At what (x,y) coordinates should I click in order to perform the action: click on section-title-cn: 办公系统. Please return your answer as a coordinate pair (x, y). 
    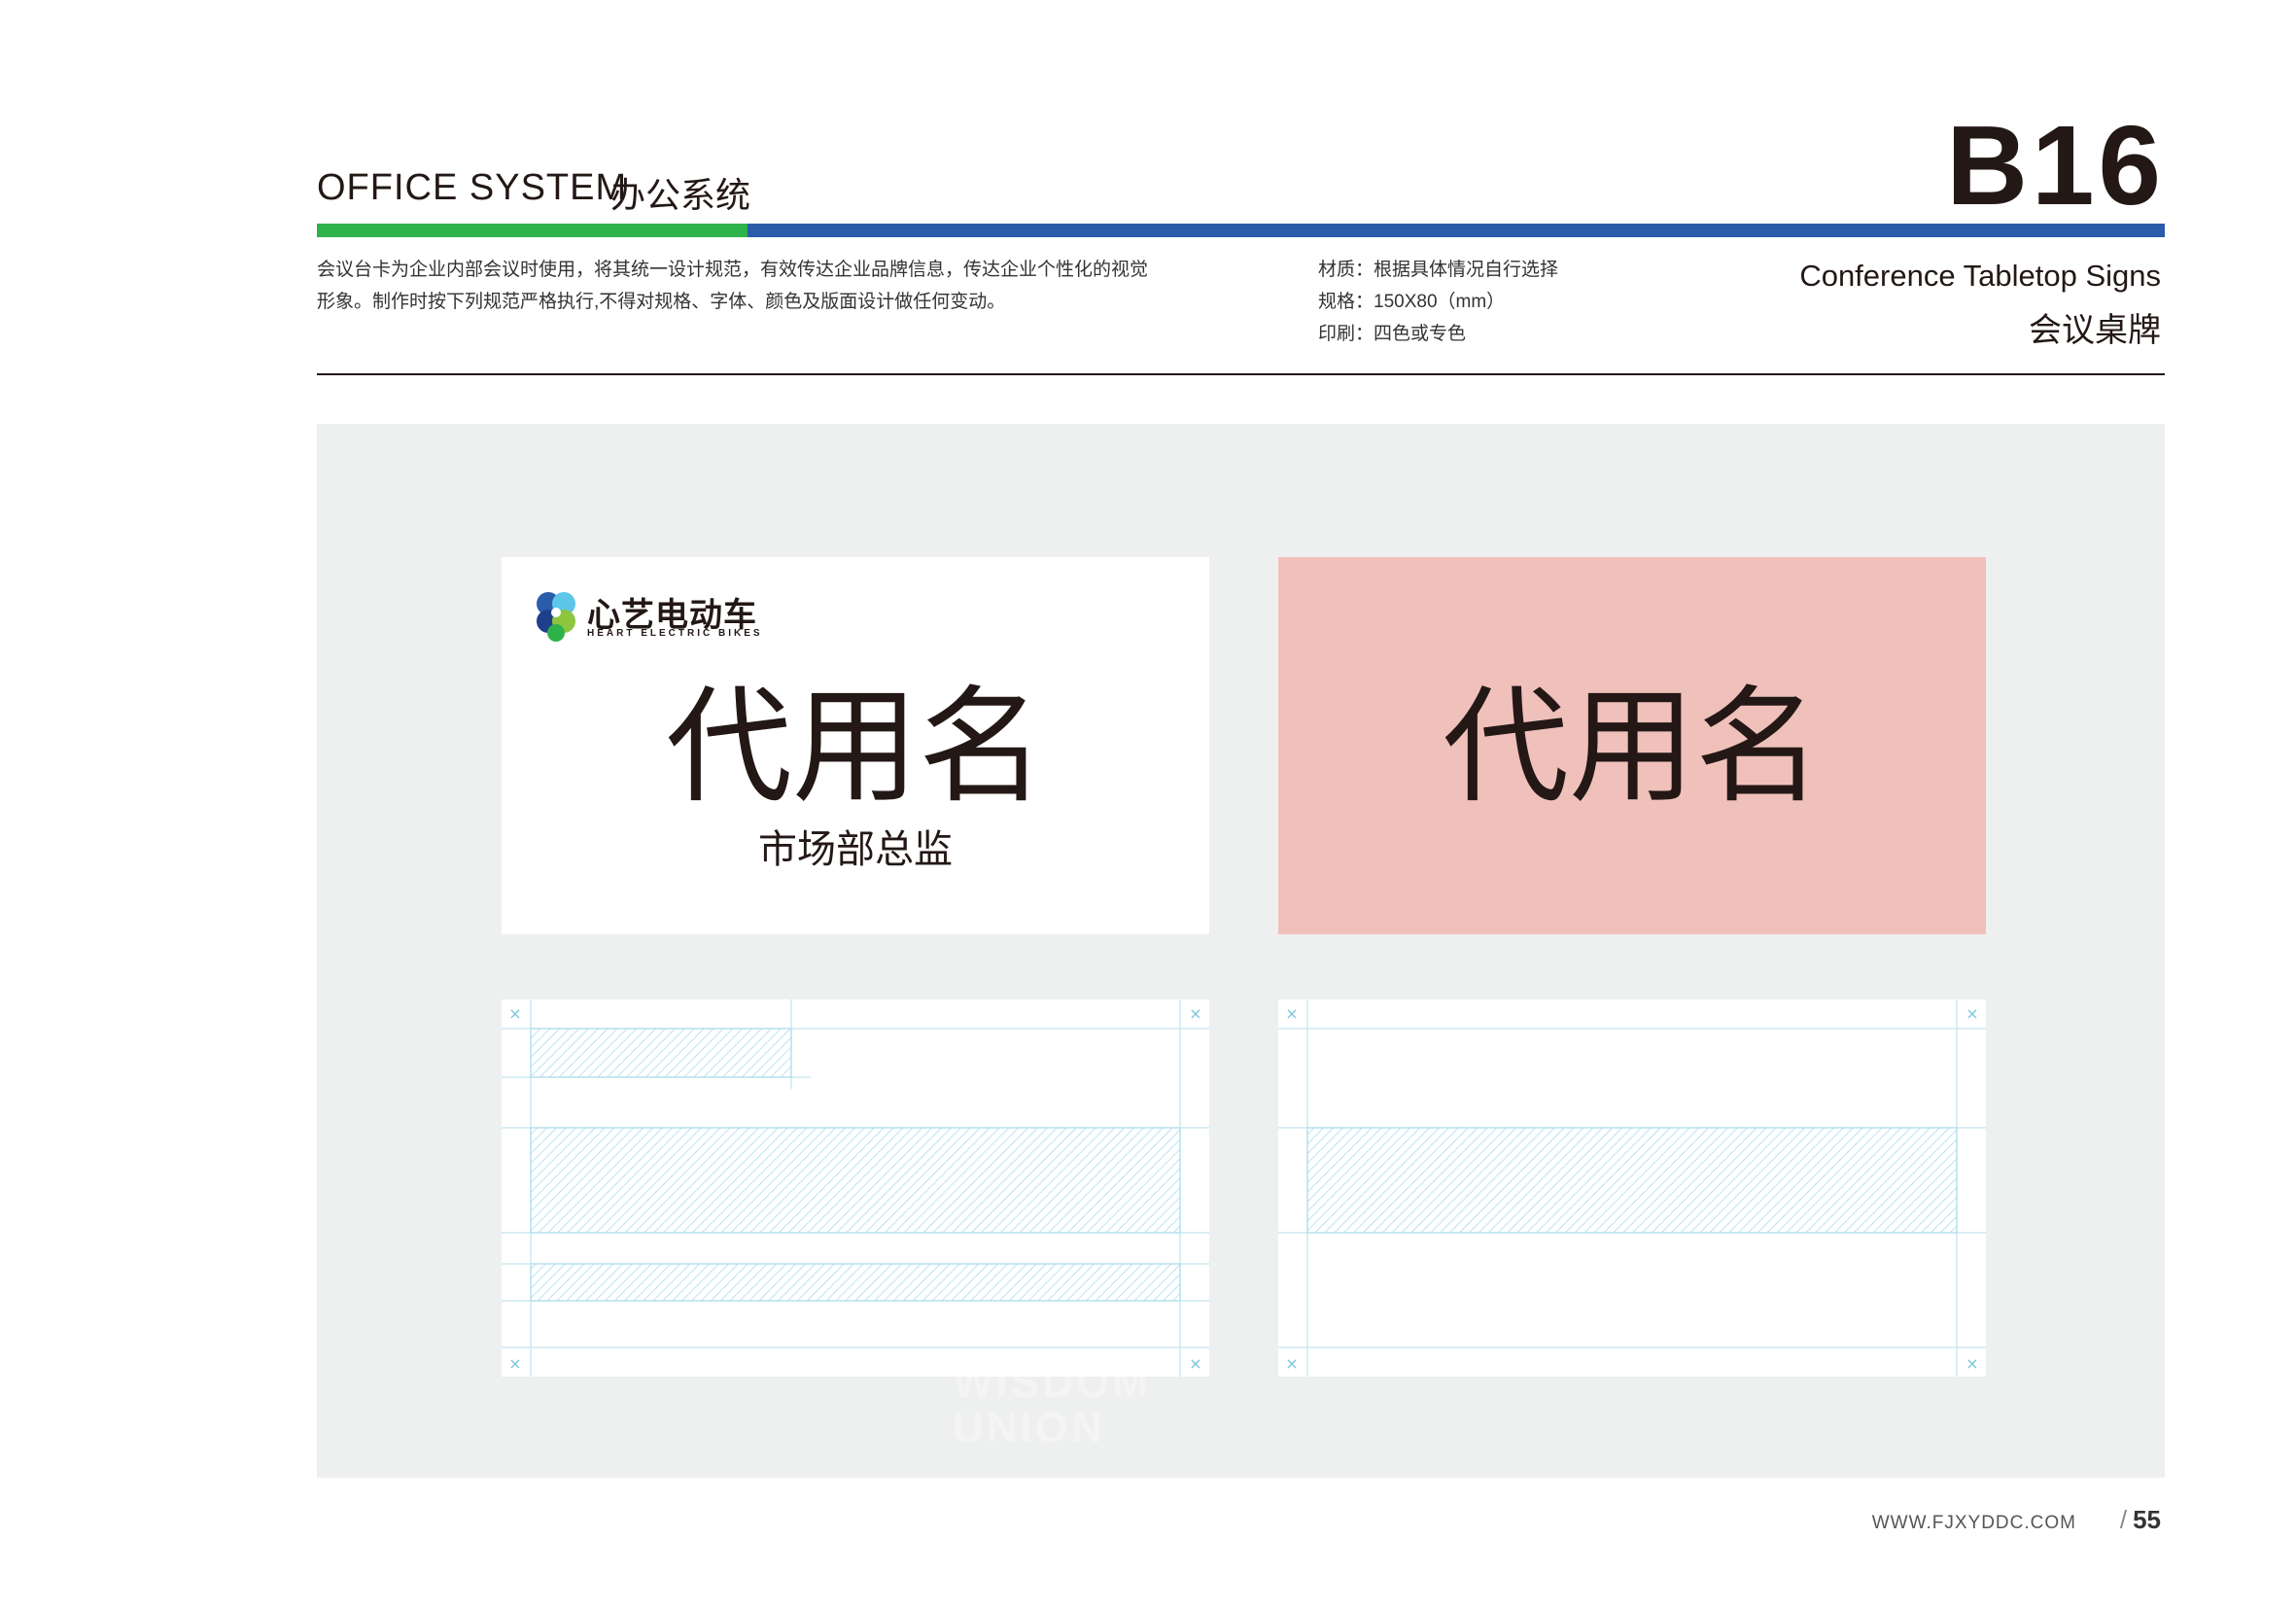
    Looking at the image, I should click on (680, 195).